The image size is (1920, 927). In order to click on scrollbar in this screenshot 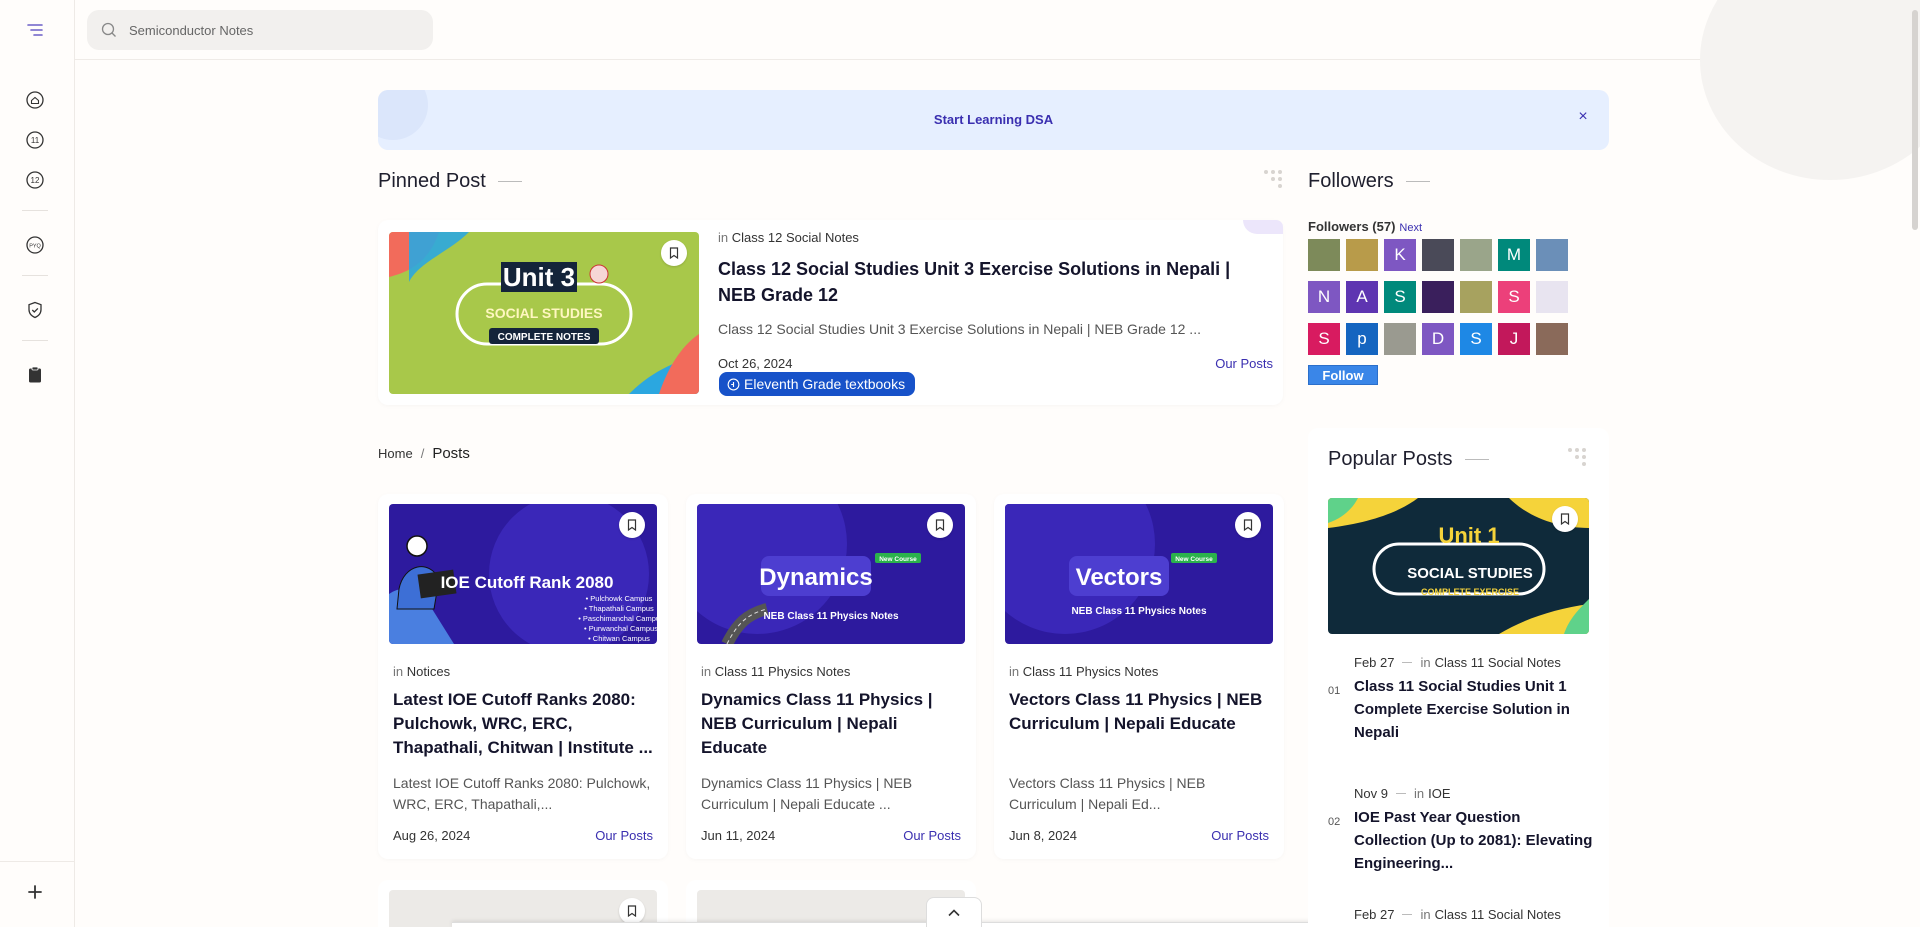, I will do `click(1915, 463)`.